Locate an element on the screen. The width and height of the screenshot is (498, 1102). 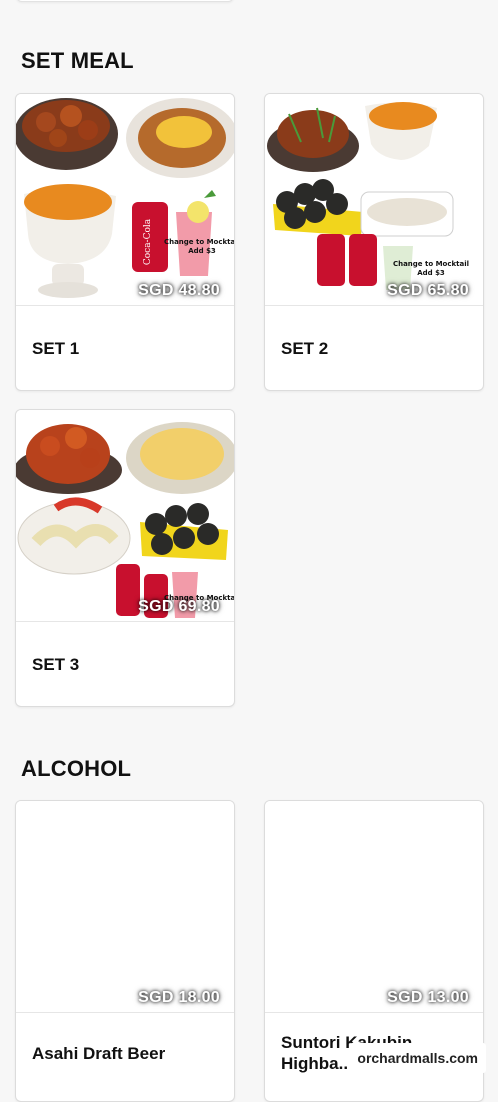
menu-item-asahi-draft-beer: SGD 18.00 Asahi Draft Beer is located at coordinates (125, 951).